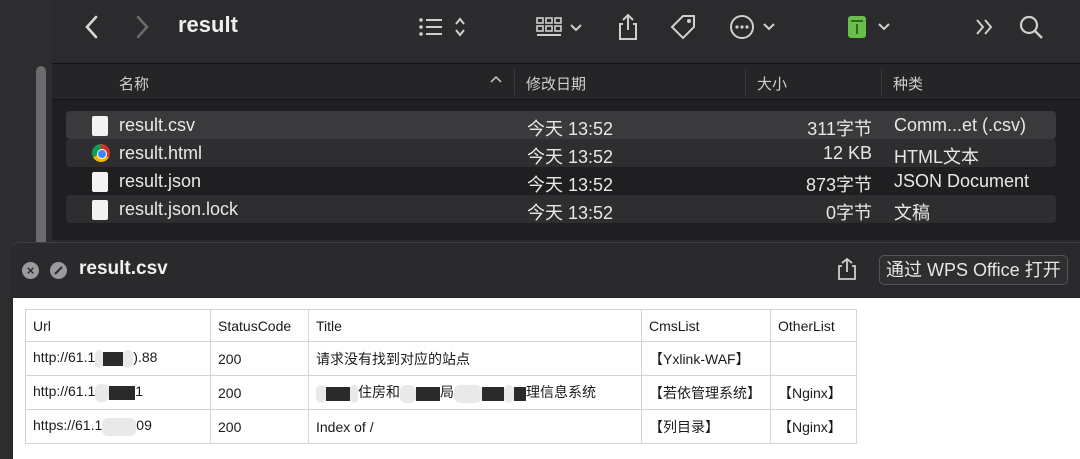 The image size is (1080, 459). What do you see at coordinates (848, 213) in the screenshot?
I see `file-size: 0字节` at bounding box center [848, 213].